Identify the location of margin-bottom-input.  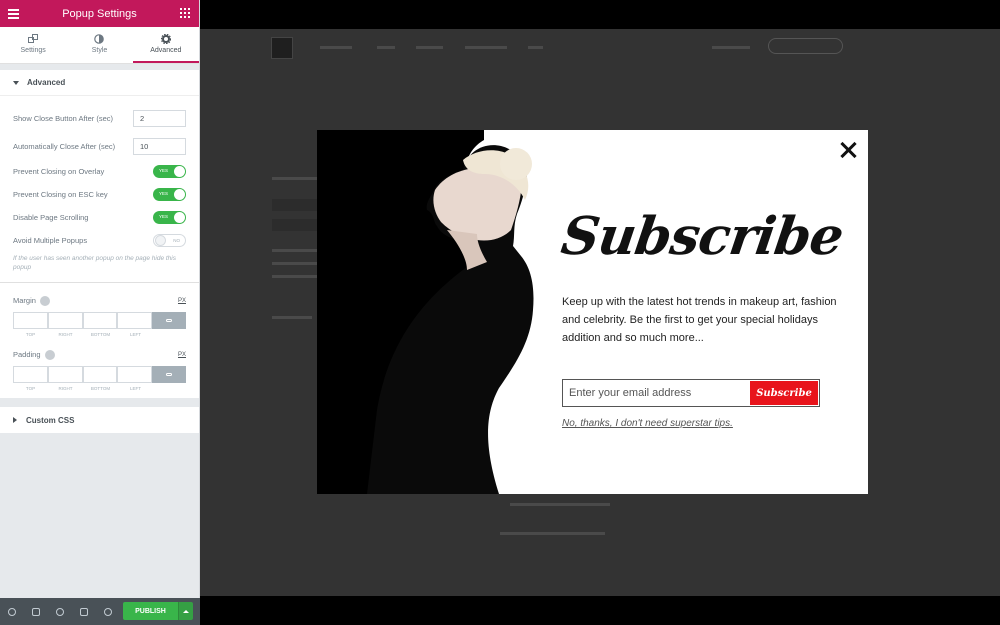
(100, 321).